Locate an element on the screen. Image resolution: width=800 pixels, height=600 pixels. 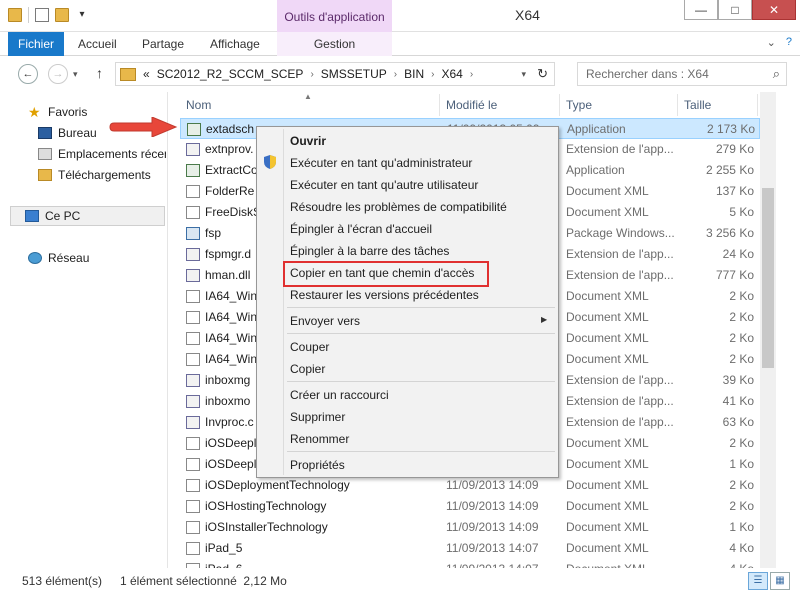
menu-item: Couper is located at coordinates (309, 347).